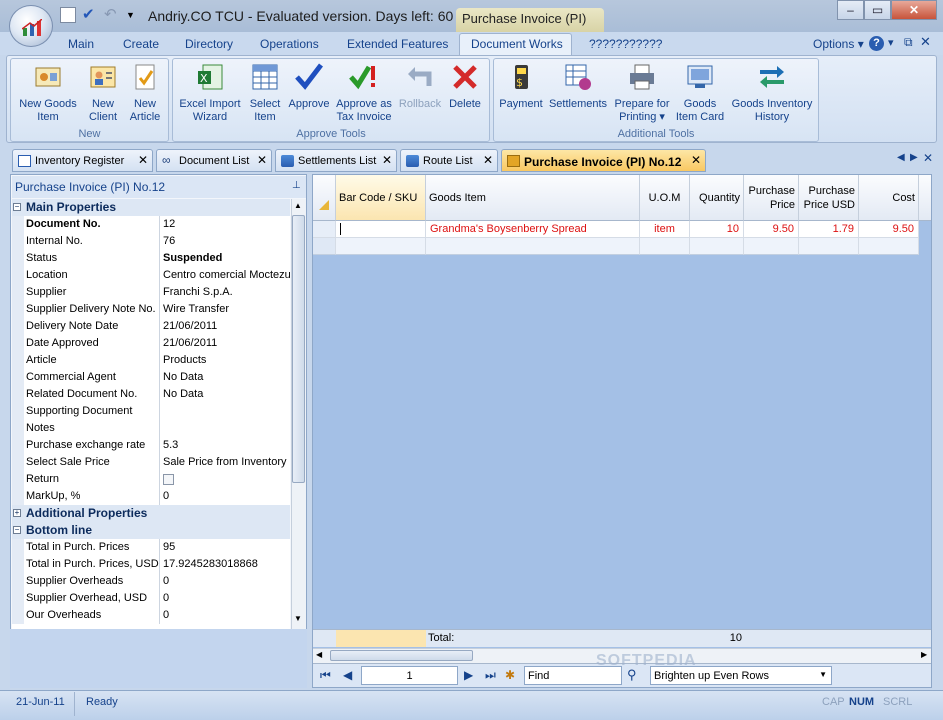 The image size is (943, 720). What do you see at coordinates (17, 530) in the screenshot?
I see `collapse-icon: −` at bounding box center [17, 530].